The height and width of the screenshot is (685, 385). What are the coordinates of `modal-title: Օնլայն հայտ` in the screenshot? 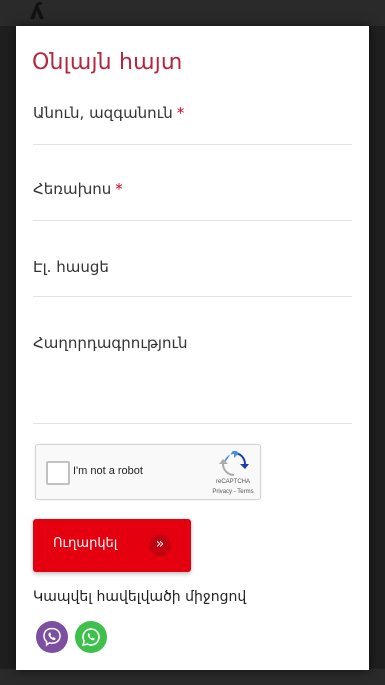 It's located at (107, 62).